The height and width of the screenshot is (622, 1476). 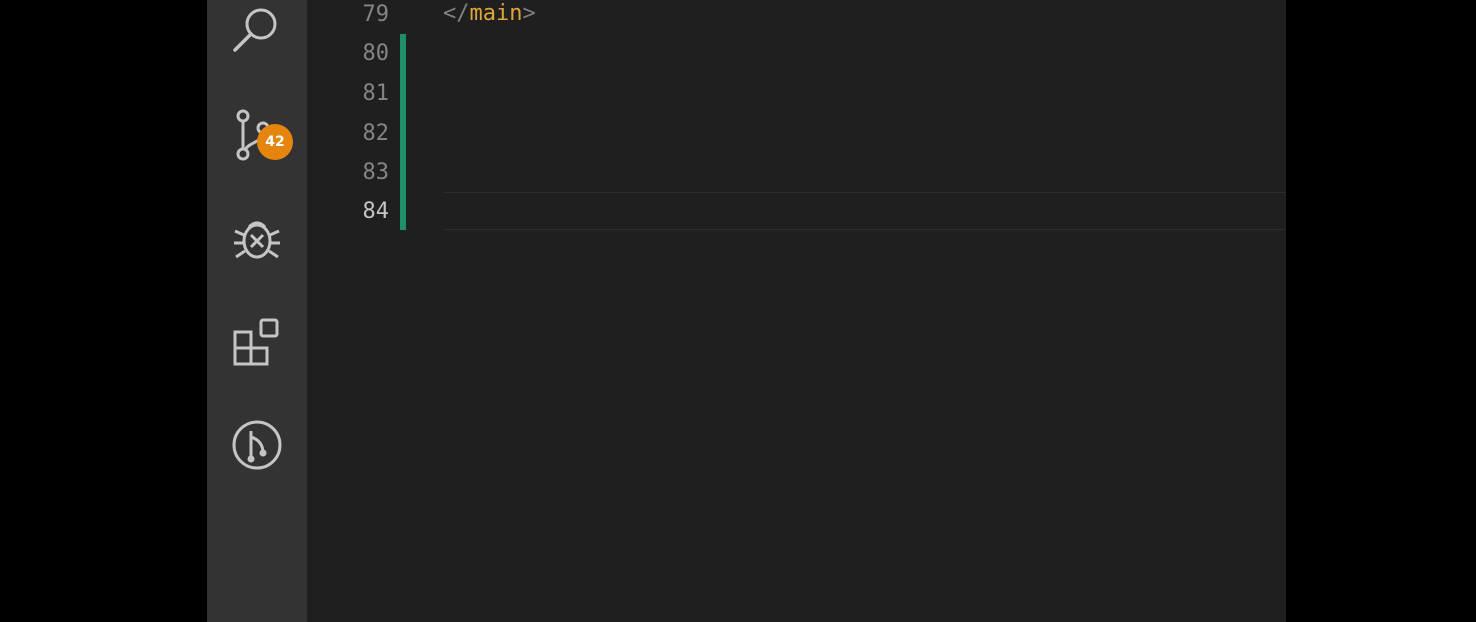 I want to click on editor-line-82: 82, so click(x=796, y=134).